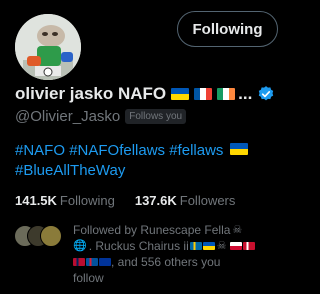 The width and height of the screenshot is (320, 294). What do you see at coordinates (248, 246) in the screenshot?
I see `denmark-flag-icon` at bounding box center [248, 246].